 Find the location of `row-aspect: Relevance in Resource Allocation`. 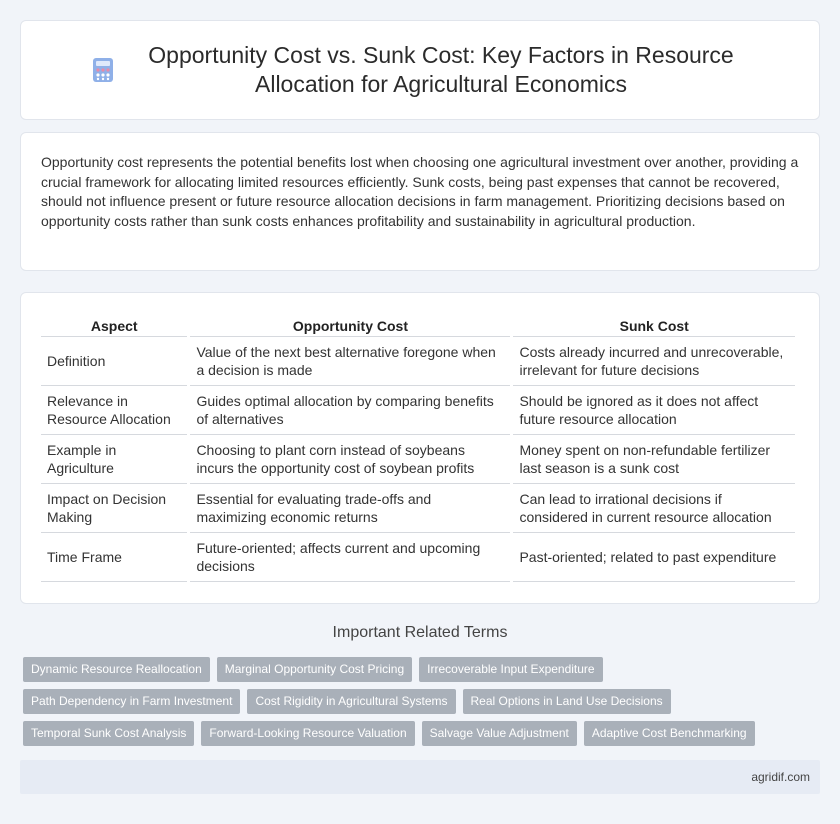

row-aspect: Relevance in Resource Allocation is located at coordinates (114, 410).